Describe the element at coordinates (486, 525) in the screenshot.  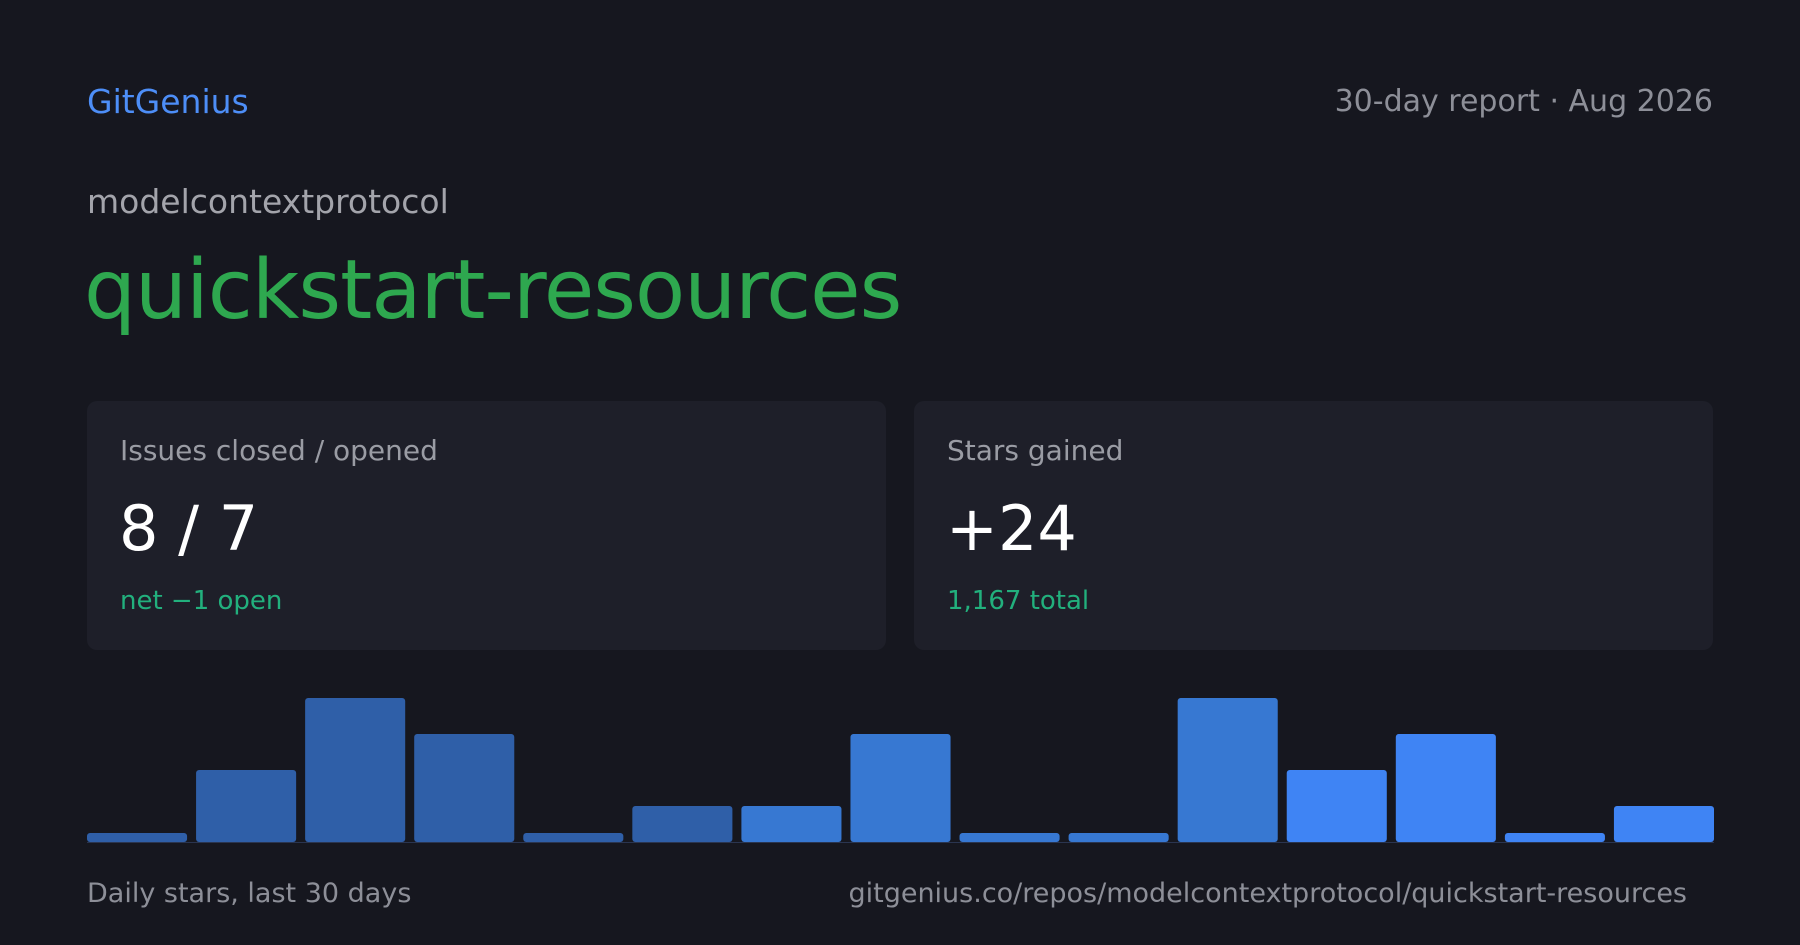
I see `issues-card: Issues closed / opened 8 / 7 net −1 open` at that location.